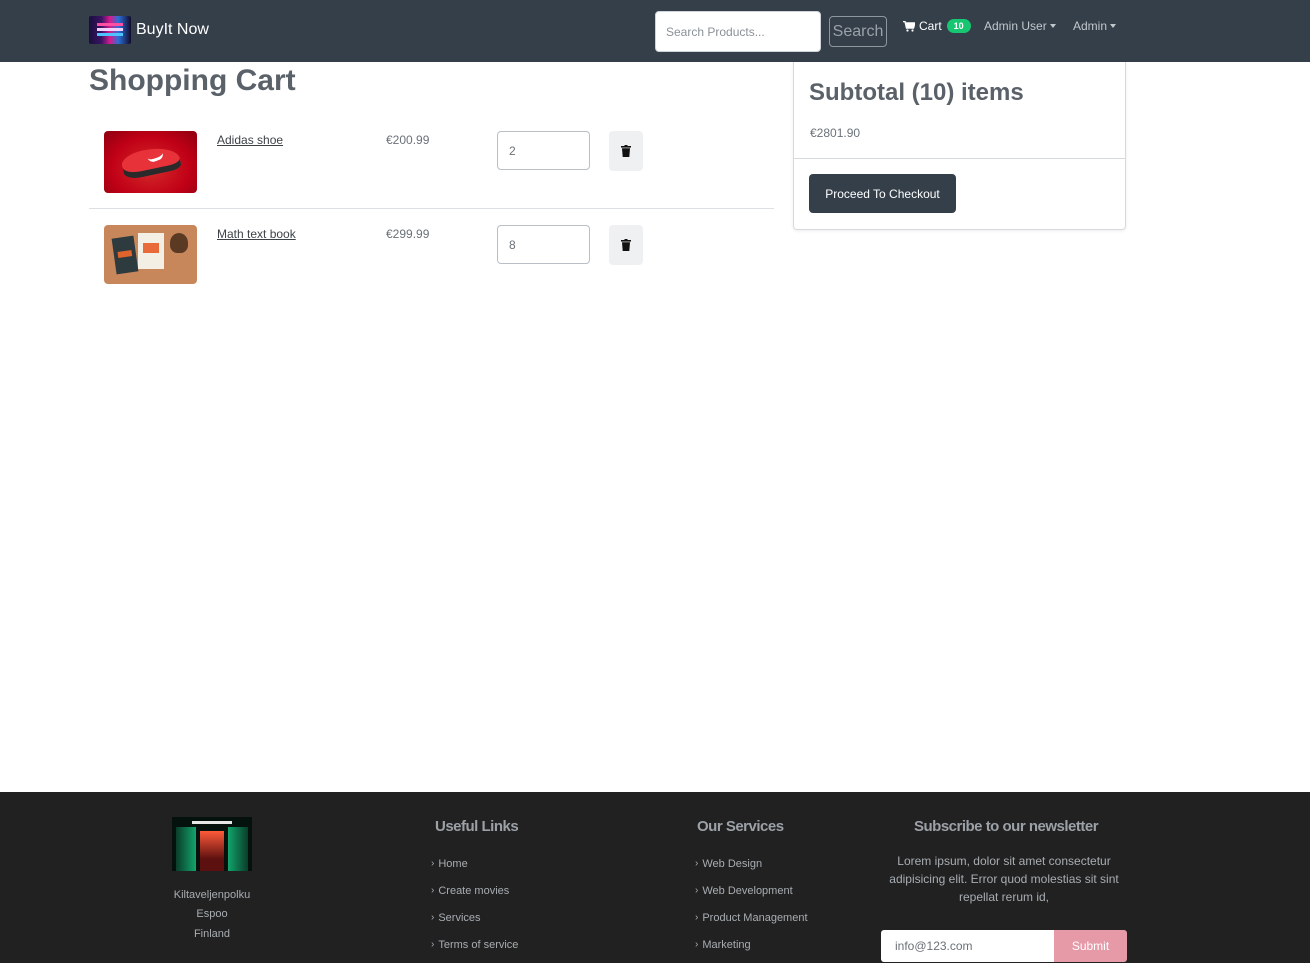  Describe the element at coordinates (747, 891) in the screenshot. I see `footer-link-label: Web Development` at that location.